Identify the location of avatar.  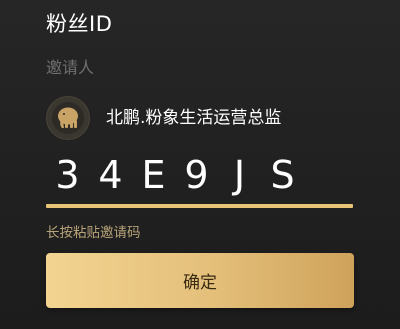
(68, 118).